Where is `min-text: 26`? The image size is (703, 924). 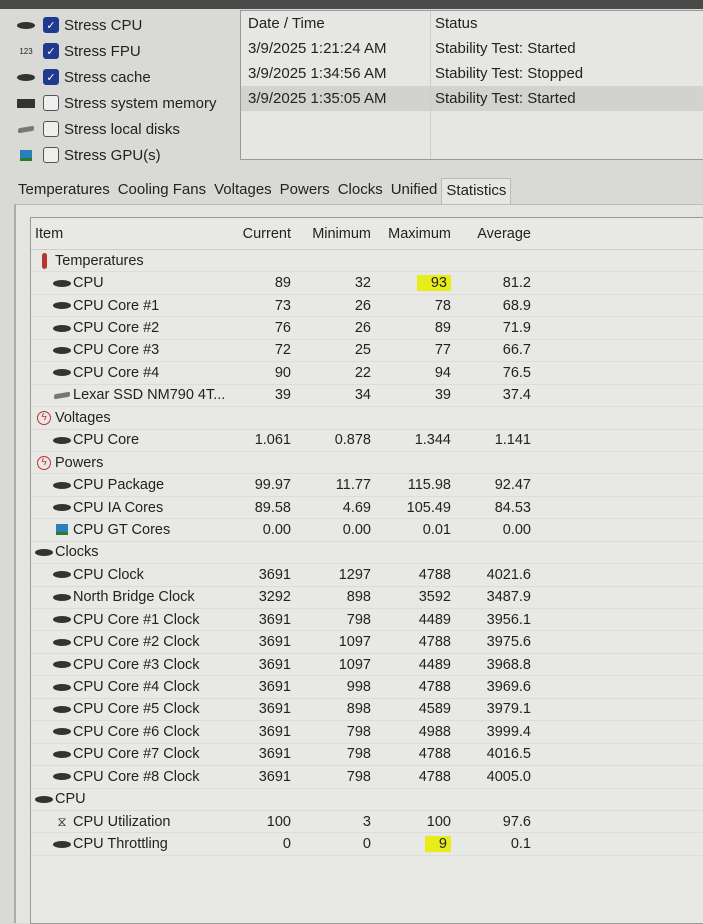
min-text: 26 is located at coordinates (362, 328).